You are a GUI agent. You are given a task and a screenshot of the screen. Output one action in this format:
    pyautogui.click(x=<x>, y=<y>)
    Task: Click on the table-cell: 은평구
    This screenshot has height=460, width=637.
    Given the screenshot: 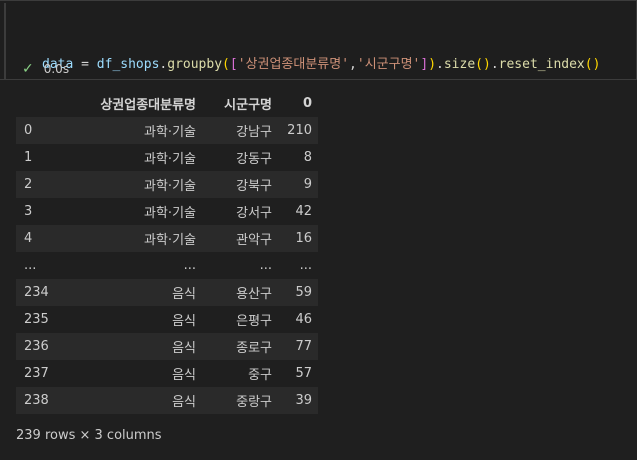 What is the action you would take?
    pyautogui.click(x=254, y=321)
    